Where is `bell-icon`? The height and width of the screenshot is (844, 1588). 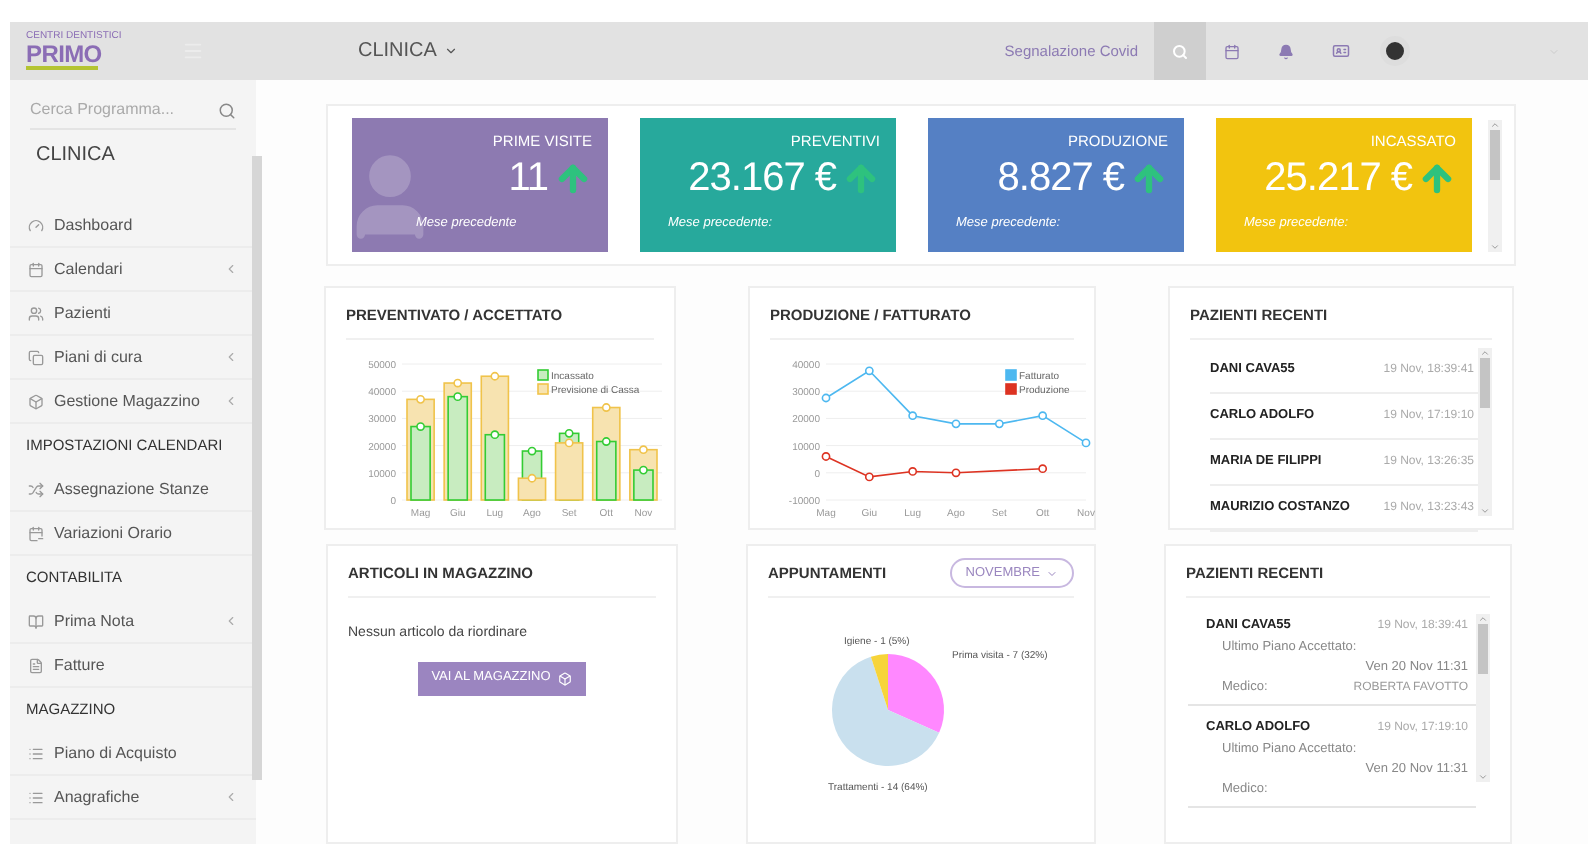
bell-icon is located at coordinates (1286, 51).